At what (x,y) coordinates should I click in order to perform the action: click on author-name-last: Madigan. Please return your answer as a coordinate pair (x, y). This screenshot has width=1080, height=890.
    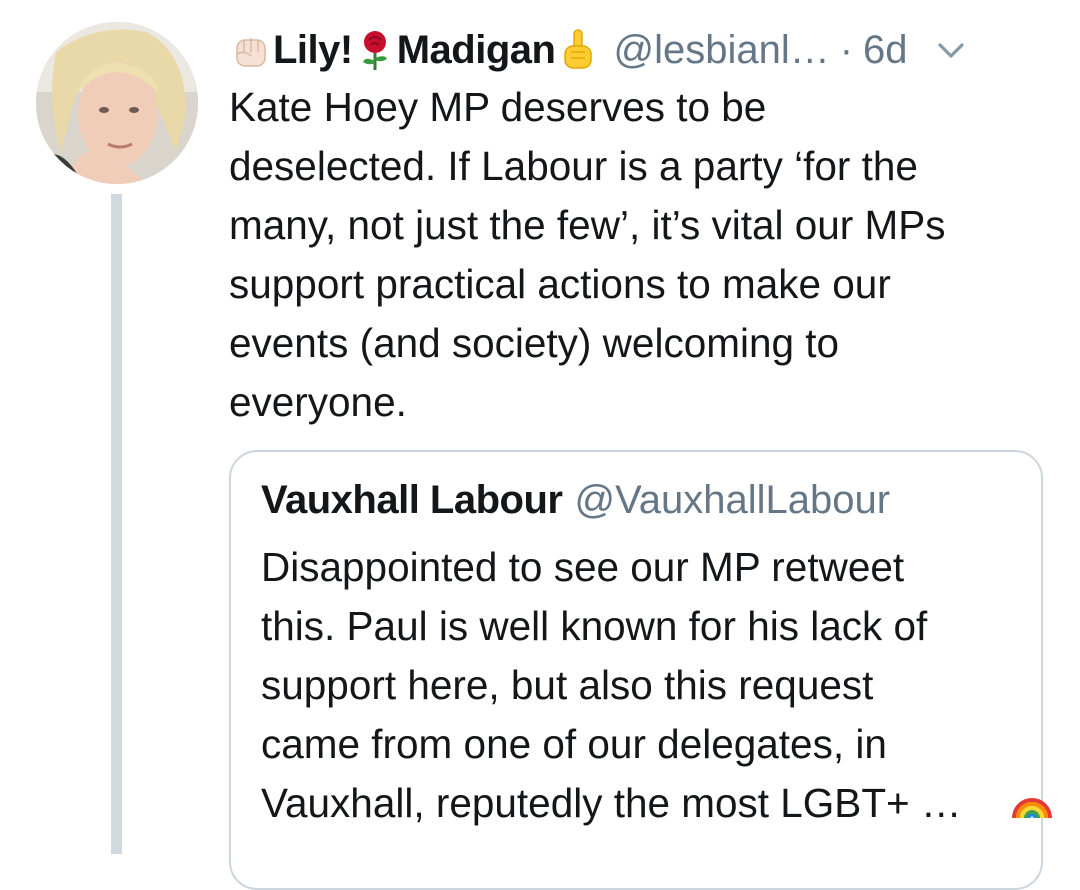
    Looking at the image, I should click on (476, 50).